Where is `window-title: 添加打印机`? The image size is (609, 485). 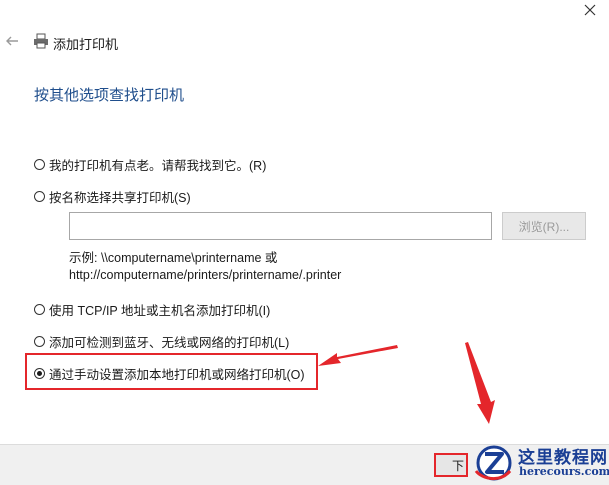
window-title: 添加打印机 is located at coordinates (86, 44).